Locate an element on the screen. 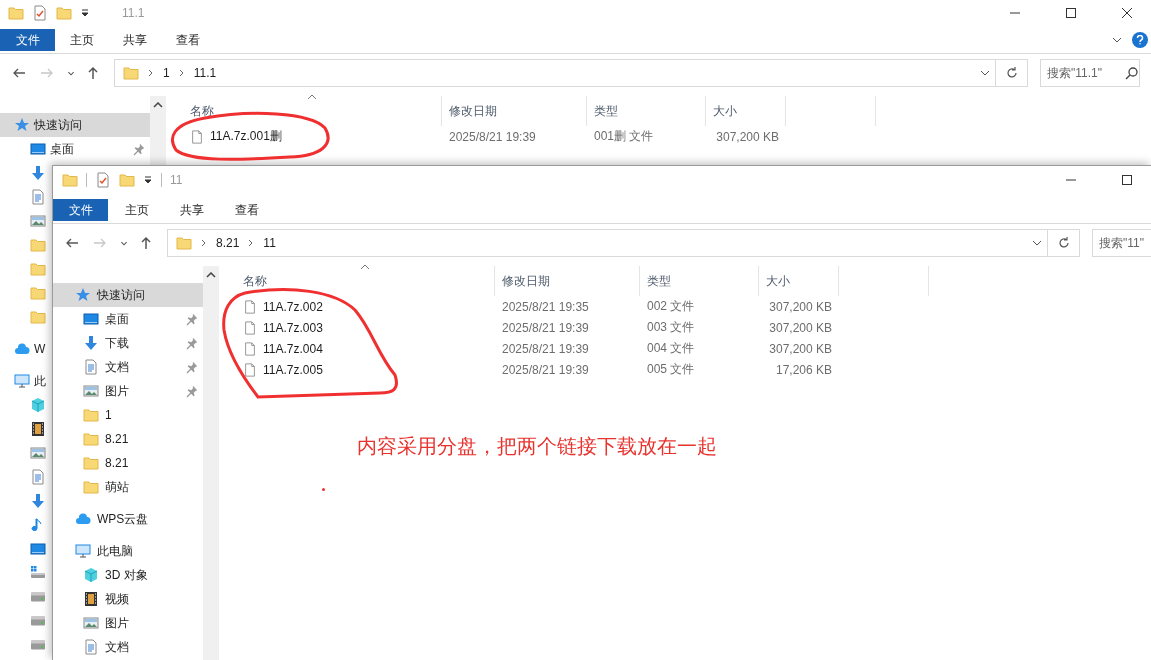  nav-item: WPS云盘 is located at coordinates (105, 519).